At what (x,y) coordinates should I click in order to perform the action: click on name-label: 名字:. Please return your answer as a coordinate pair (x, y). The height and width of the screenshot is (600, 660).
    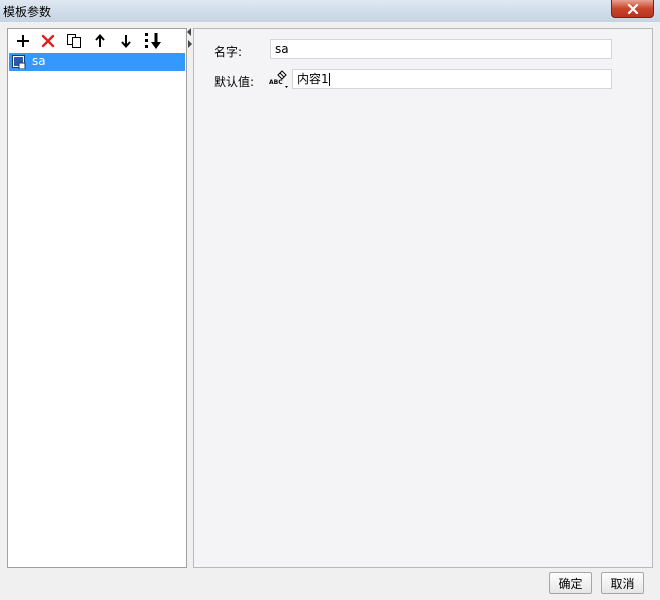
    Looking at the image, I should click on (228, 52).